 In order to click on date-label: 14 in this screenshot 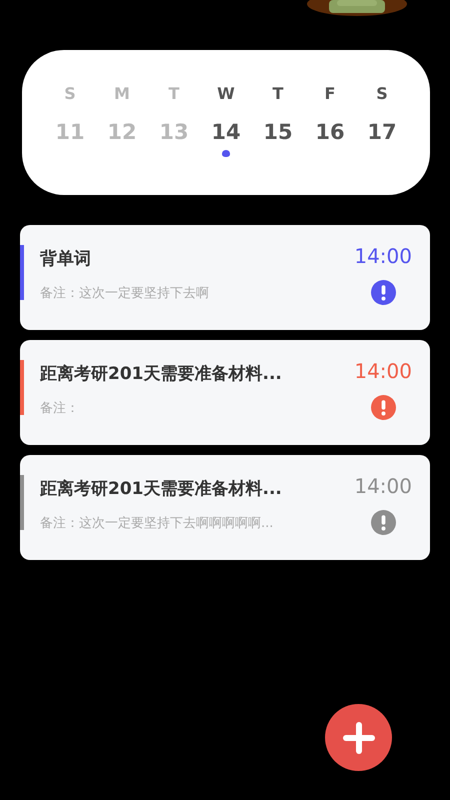, I will do `click(226, 132)`.